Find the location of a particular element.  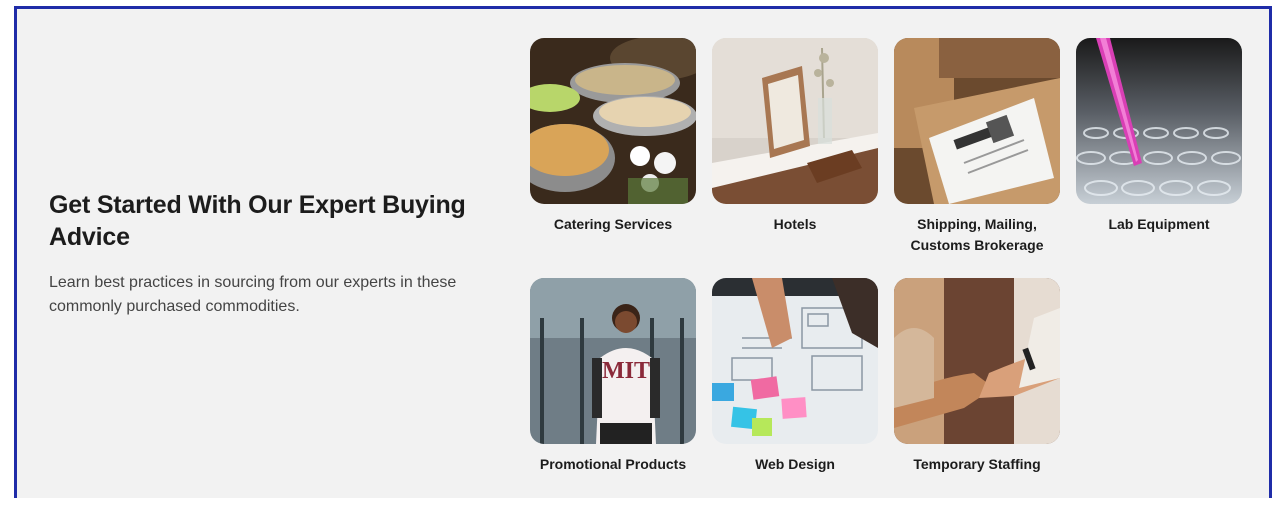

category-label: Hotels is located at coordinates (795, 224).